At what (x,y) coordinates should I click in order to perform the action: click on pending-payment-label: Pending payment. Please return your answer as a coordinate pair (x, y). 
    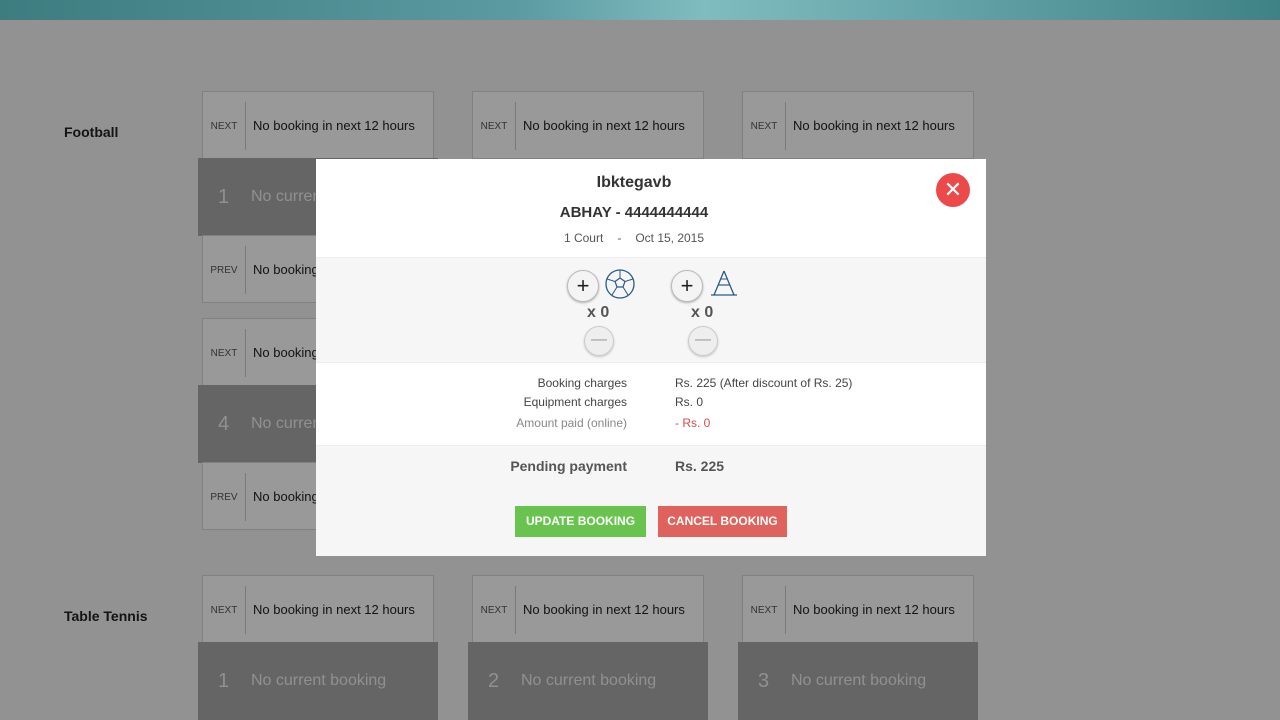
    Looking at the image, I should click on (568, 466).